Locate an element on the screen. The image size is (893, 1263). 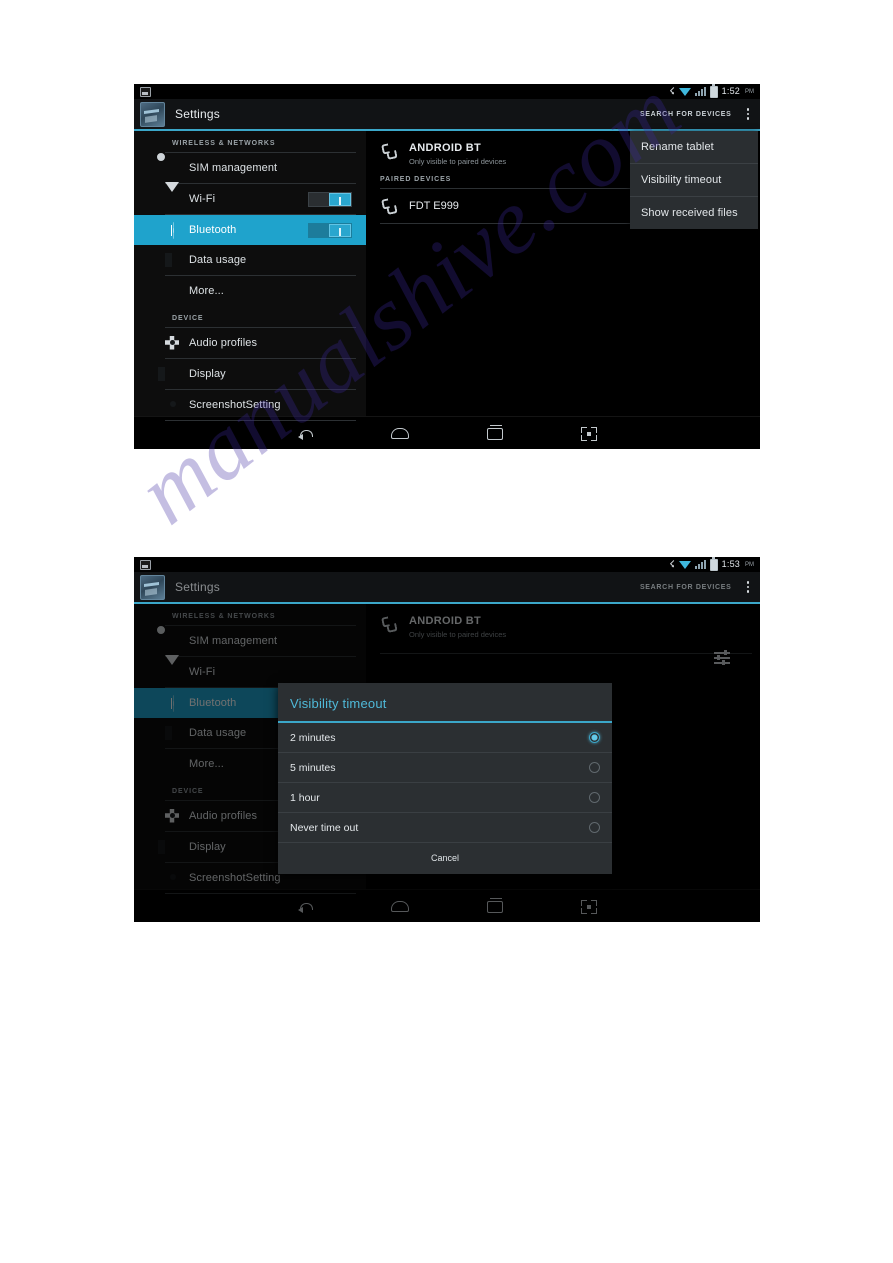
sidebar-item-label: SIM management is located at coordinates (233, 168).